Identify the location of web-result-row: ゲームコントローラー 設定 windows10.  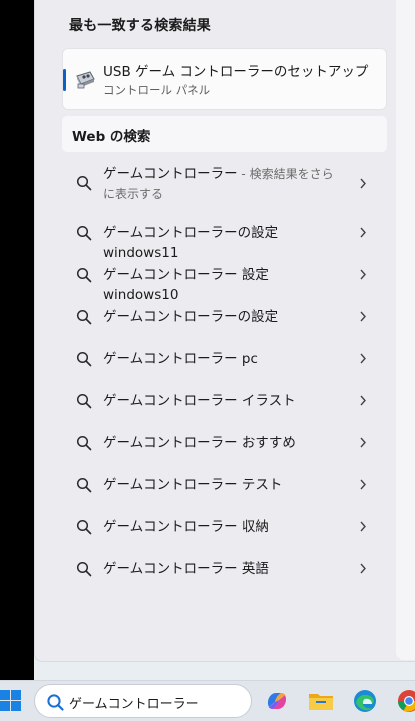
(224, 278).